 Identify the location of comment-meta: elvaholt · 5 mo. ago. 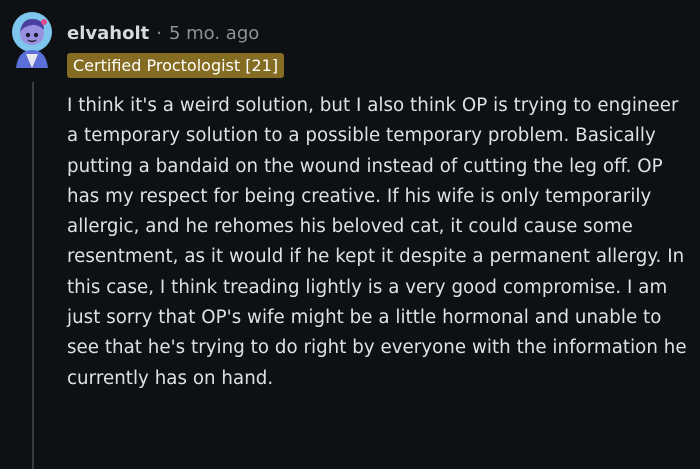
(163, 33).